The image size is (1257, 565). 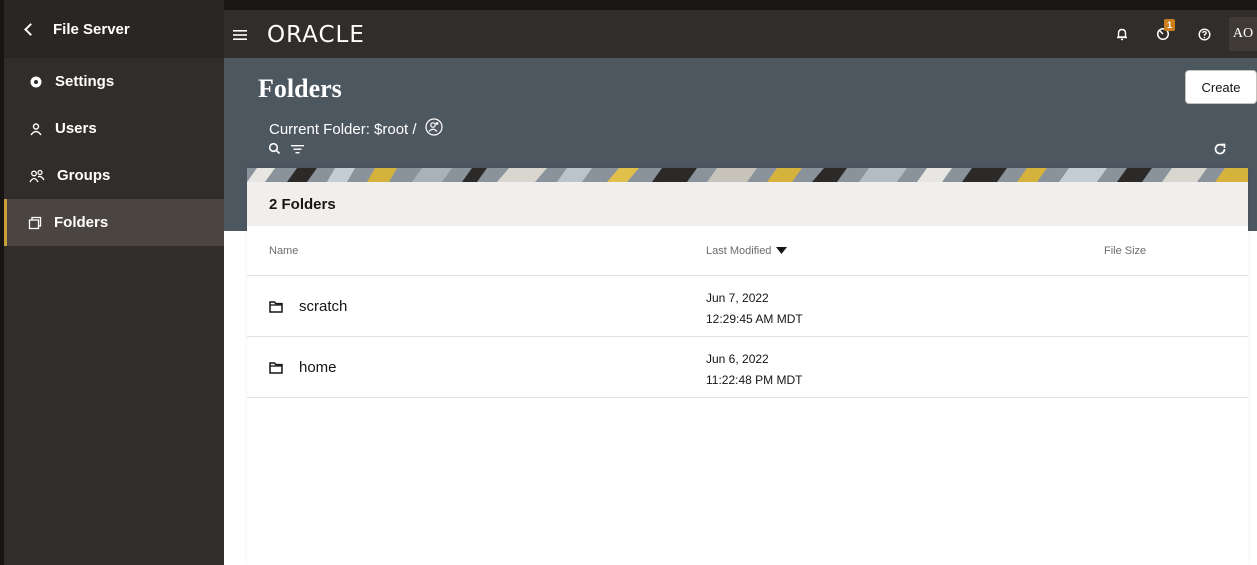 I want to click on breadcrumb: Current Folder: $root /, so click(x=356, y=129).